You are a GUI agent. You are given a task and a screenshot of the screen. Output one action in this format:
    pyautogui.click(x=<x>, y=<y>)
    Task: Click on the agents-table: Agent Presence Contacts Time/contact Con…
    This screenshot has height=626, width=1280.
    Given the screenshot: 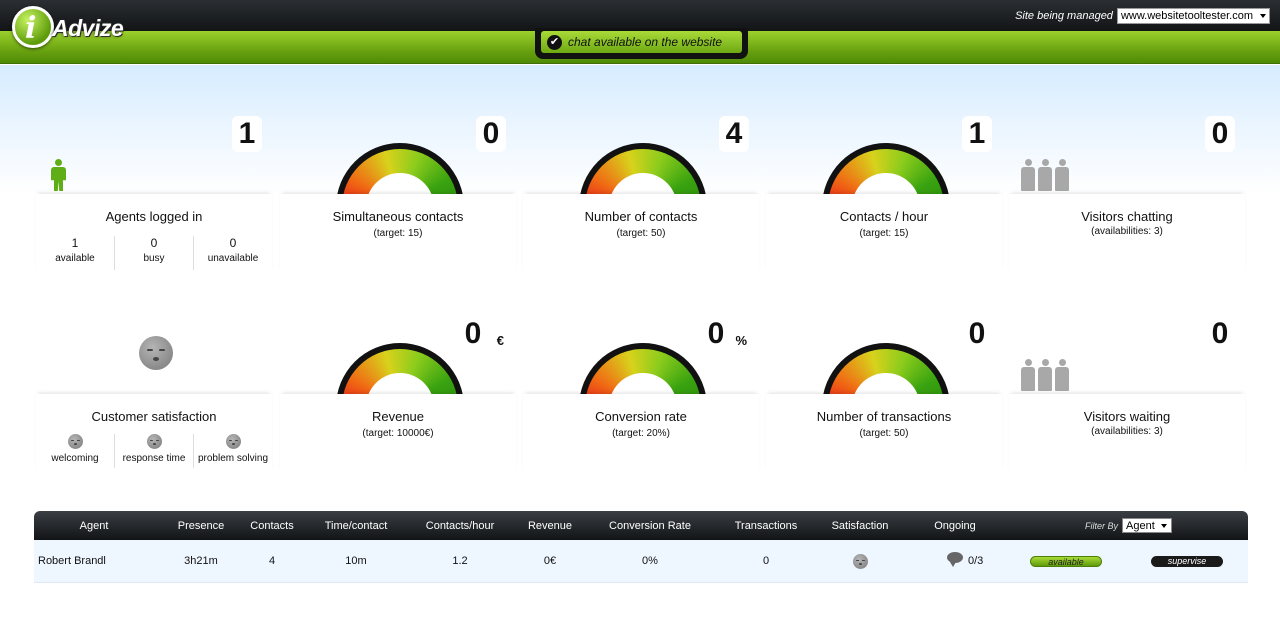 What is the action you would take?
    pyautogui.click(x=641, y=547)
    